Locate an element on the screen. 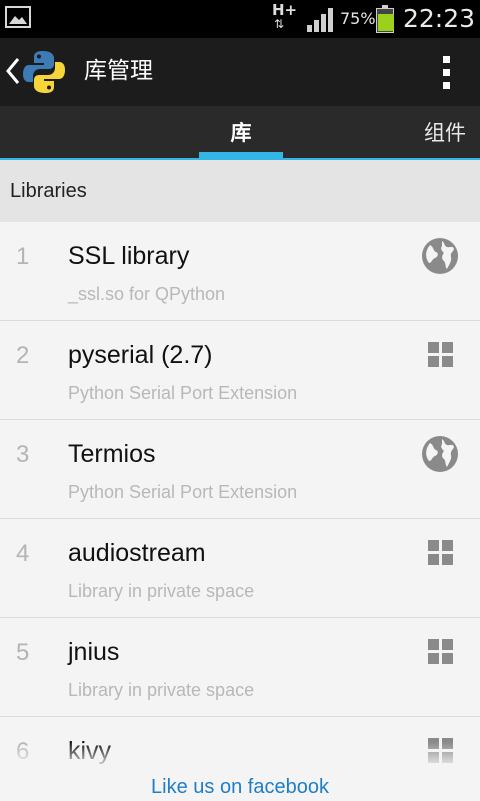 The image size is (480, 801). overflow-menu-icon is located at coordinates (447, 72).